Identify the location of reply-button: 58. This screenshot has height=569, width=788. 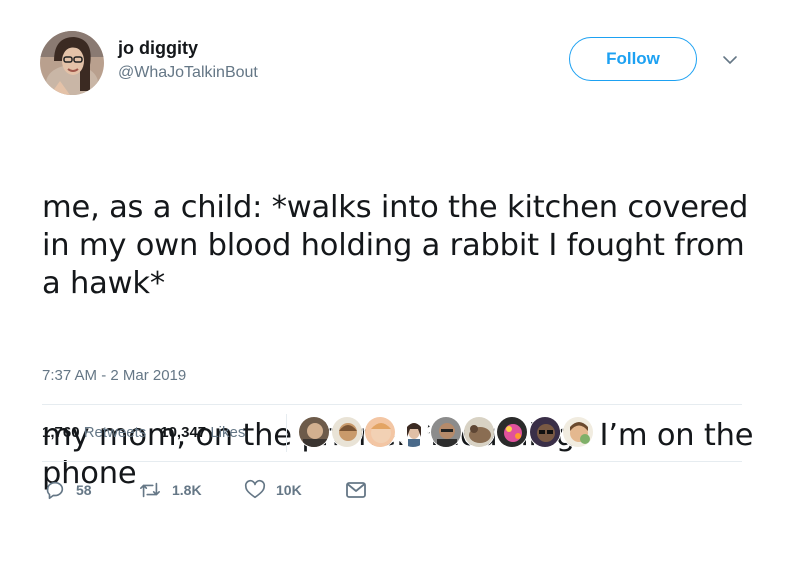
(68, 490).